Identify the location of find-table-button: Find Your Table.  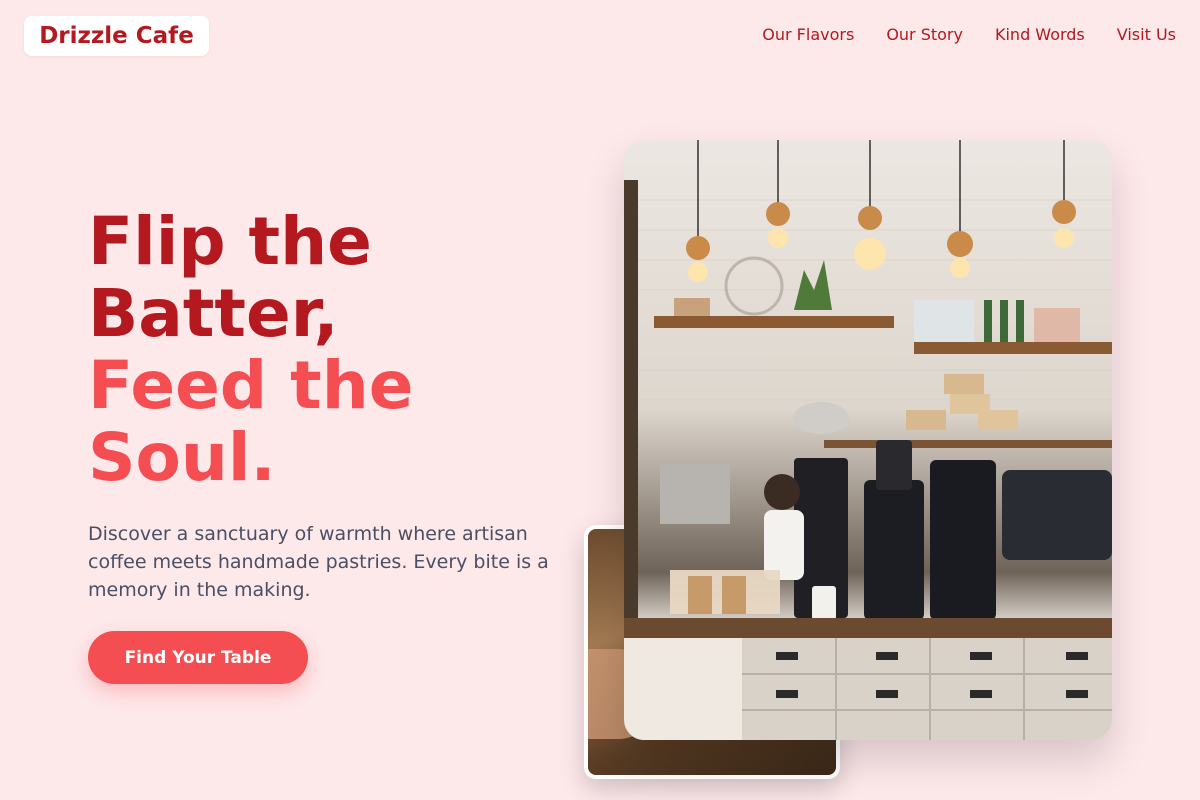
(198, 657).